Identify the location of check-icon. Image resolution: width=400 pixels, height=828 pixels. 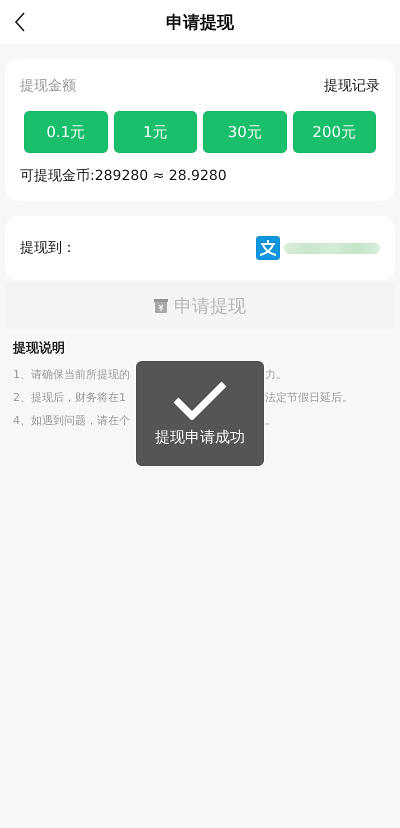
(200, 400).